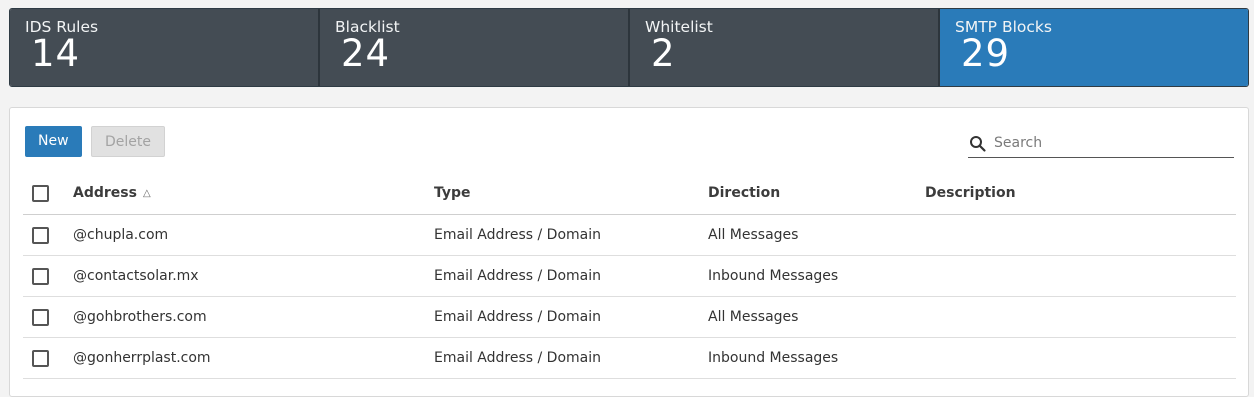 The image size is (1254, 397). What do you see at coordinates (1094, 47) in the screenshot?
I see `tile-smtp-blocks: SMTP Blocks 29` at bounding box center [1094, 47].